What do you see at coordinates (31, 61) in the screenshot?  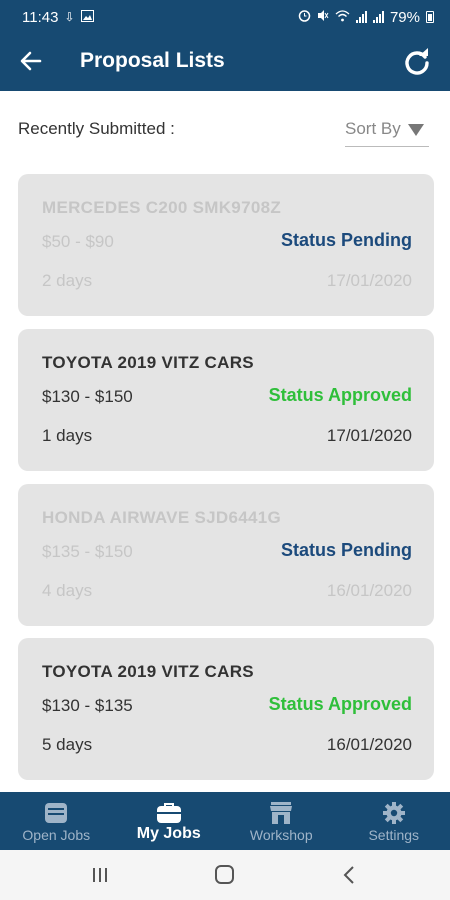 I see `back-arrow-icon` at bounding box center [31, 61].